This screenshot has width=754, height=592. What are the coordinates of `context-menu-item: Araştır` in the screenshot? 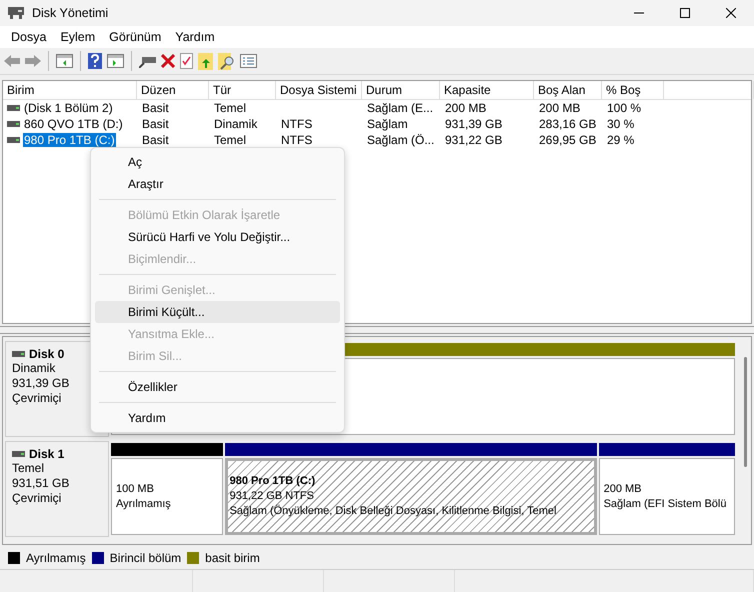 It's located at (217, 184).